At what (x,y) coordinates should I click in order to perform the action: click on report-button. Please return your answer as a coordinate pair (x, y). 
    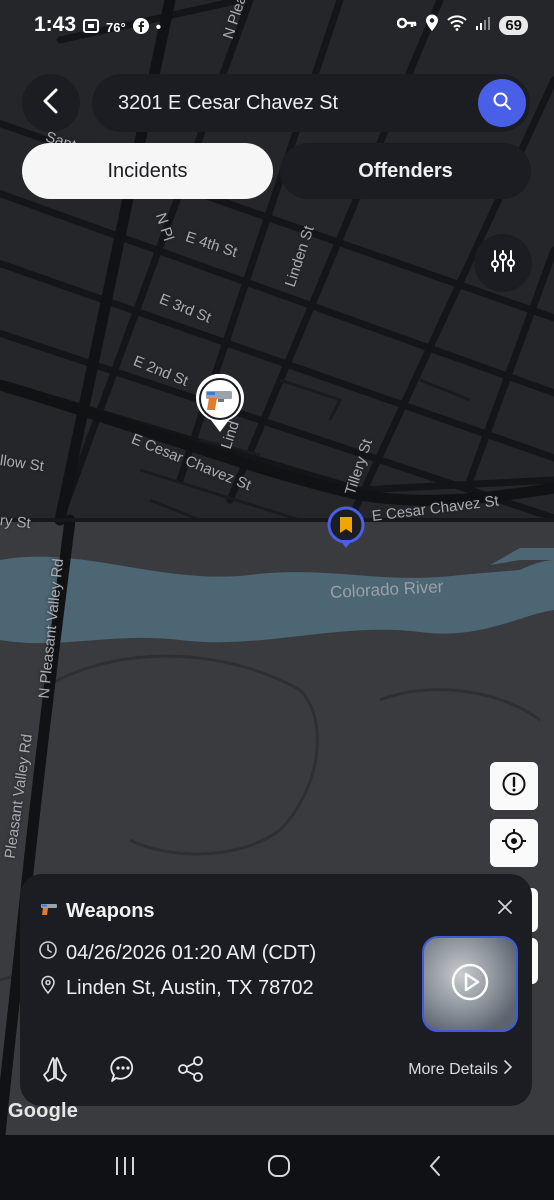
    Looking at the image, I should click on (514, 786).